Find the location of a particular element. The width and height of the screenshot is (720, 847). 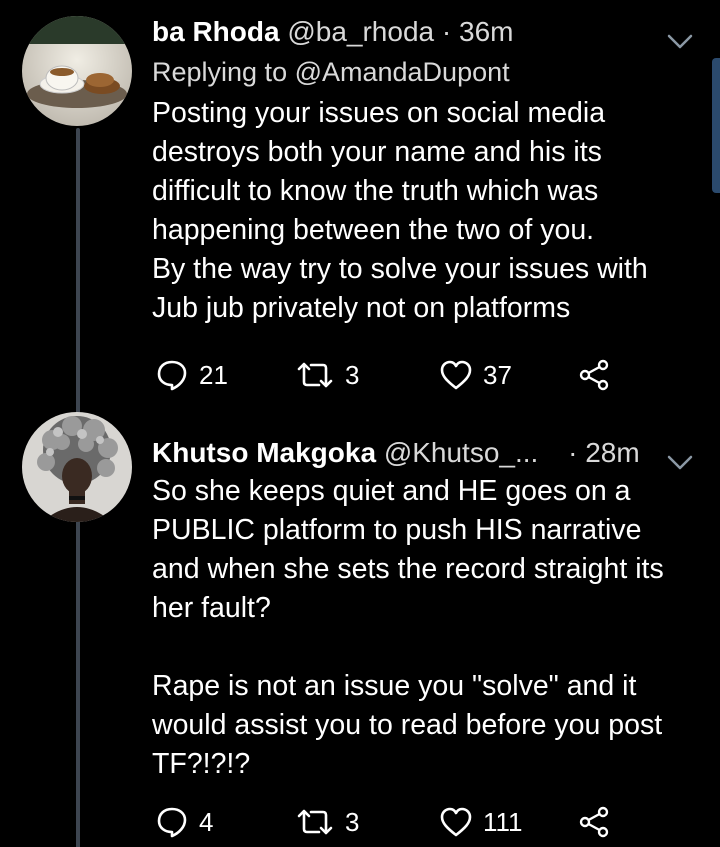

tweet-actions: 21 3 37 is located at coordinates (412, 375).